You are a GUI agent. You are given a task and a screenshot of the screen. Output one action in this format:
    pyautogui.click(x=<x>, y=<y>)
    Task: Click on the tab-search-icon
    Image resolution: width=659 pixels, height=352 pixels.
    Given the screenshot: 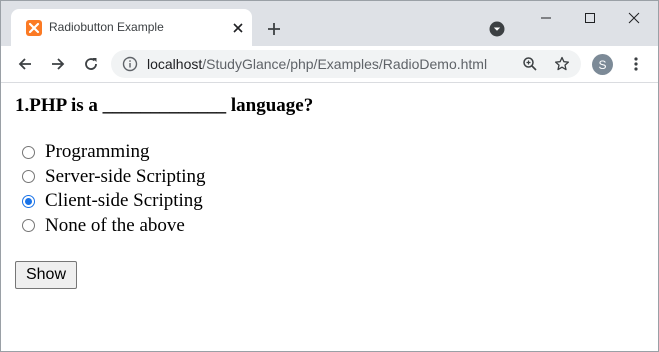 What is the action you would take?
    pyautogui.click(x=497, y=29)
    